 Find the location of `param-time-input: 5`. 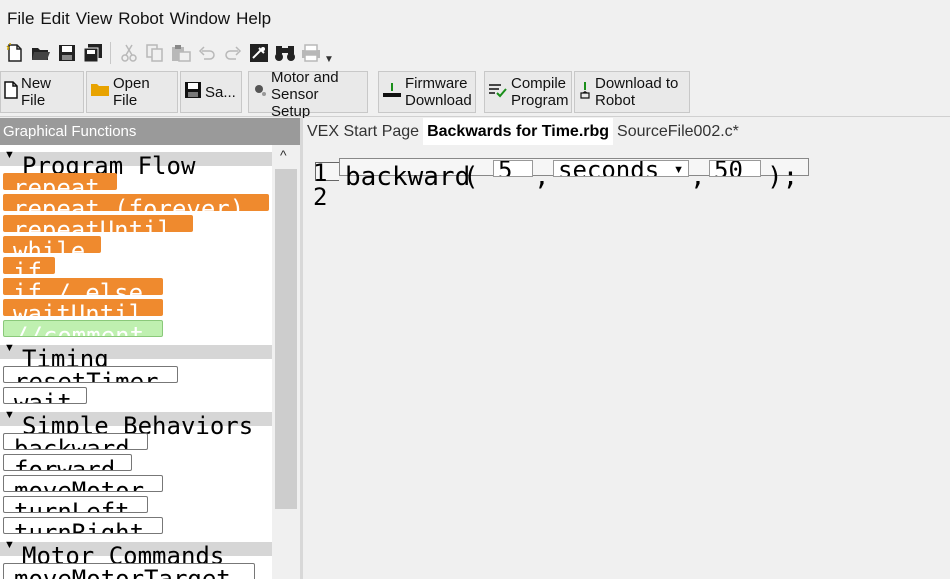

param-time-input: 5 is located at coordinates (513, 168).